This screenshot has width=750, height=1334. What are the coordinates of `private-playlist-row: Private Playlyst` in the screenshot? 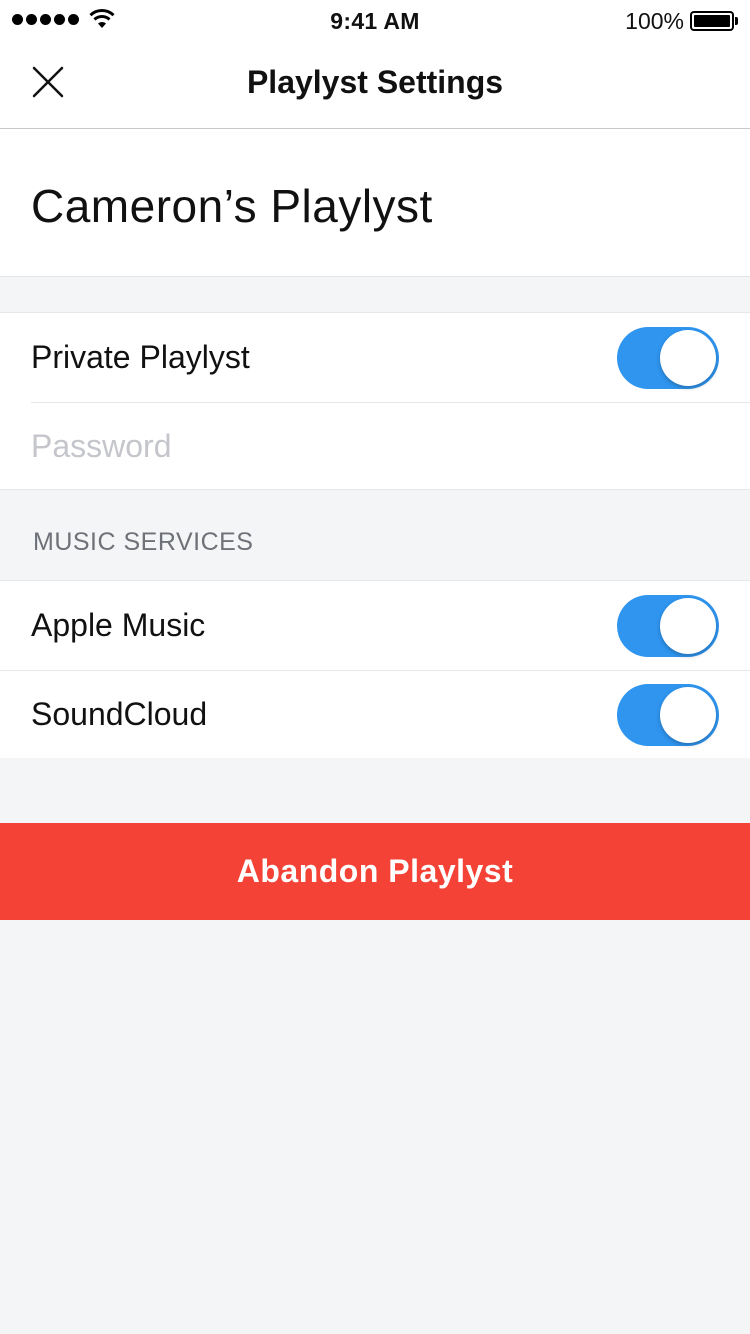 It's located at (375, 357).